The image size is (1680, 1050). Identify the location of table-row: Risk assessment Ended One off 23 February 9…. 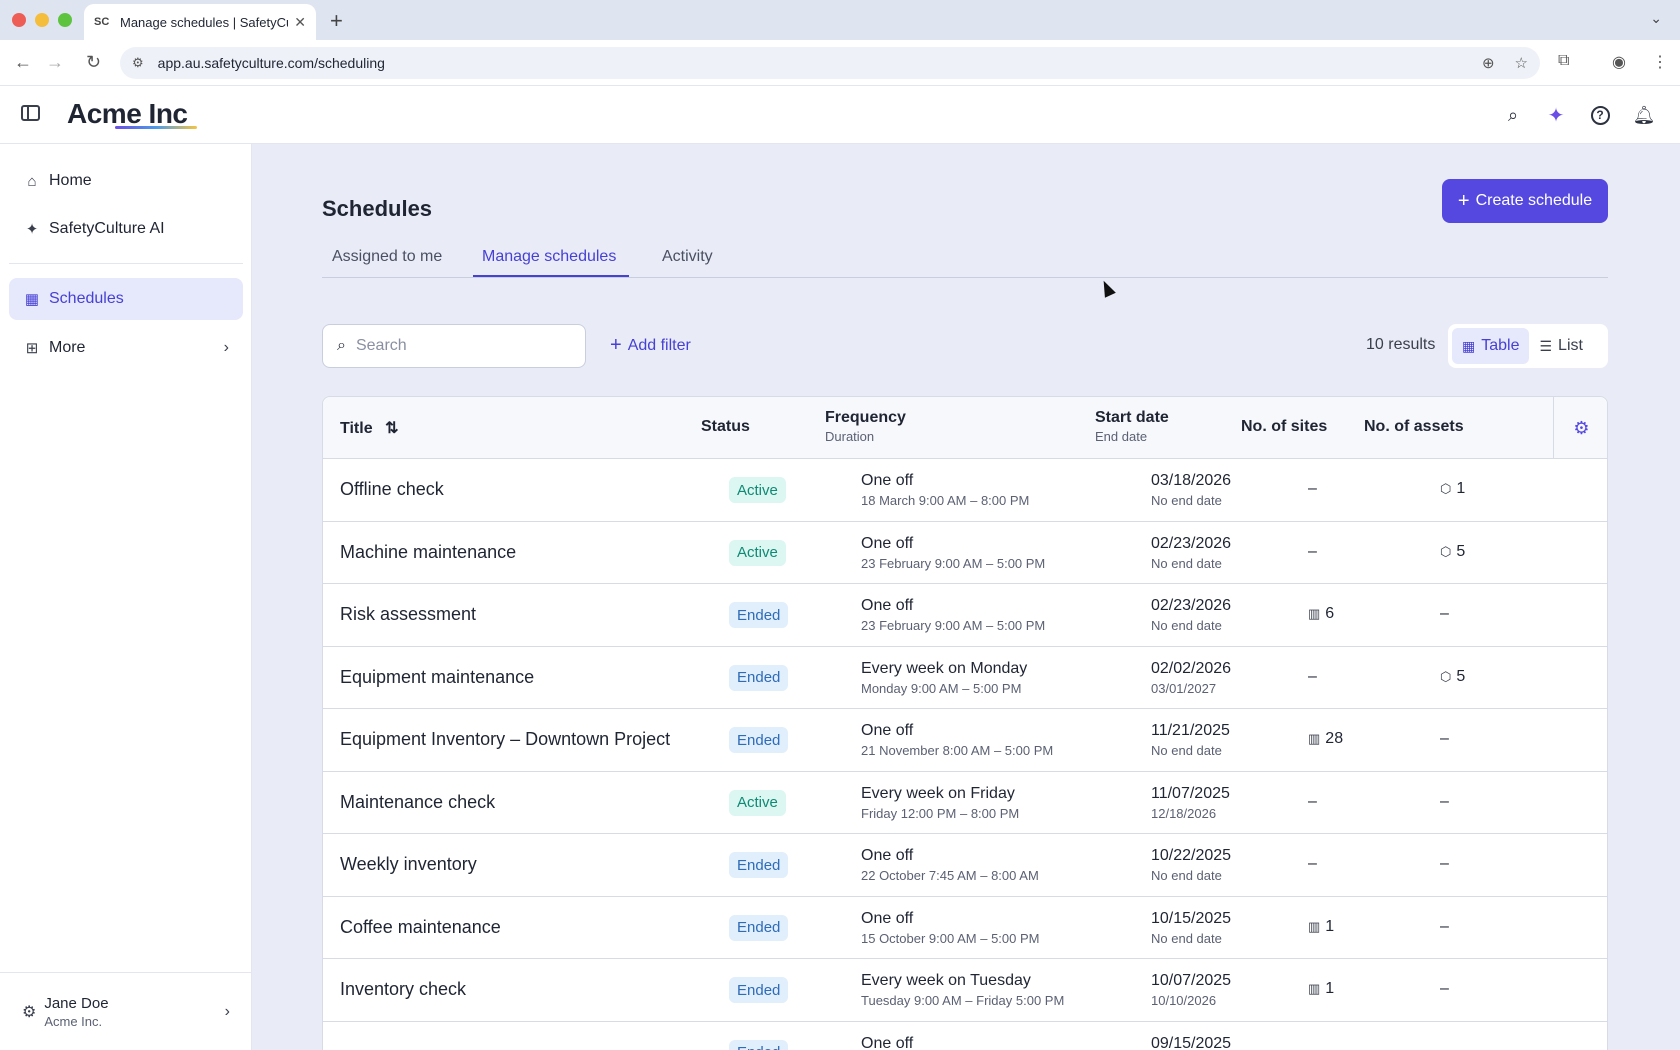
(965, 615).